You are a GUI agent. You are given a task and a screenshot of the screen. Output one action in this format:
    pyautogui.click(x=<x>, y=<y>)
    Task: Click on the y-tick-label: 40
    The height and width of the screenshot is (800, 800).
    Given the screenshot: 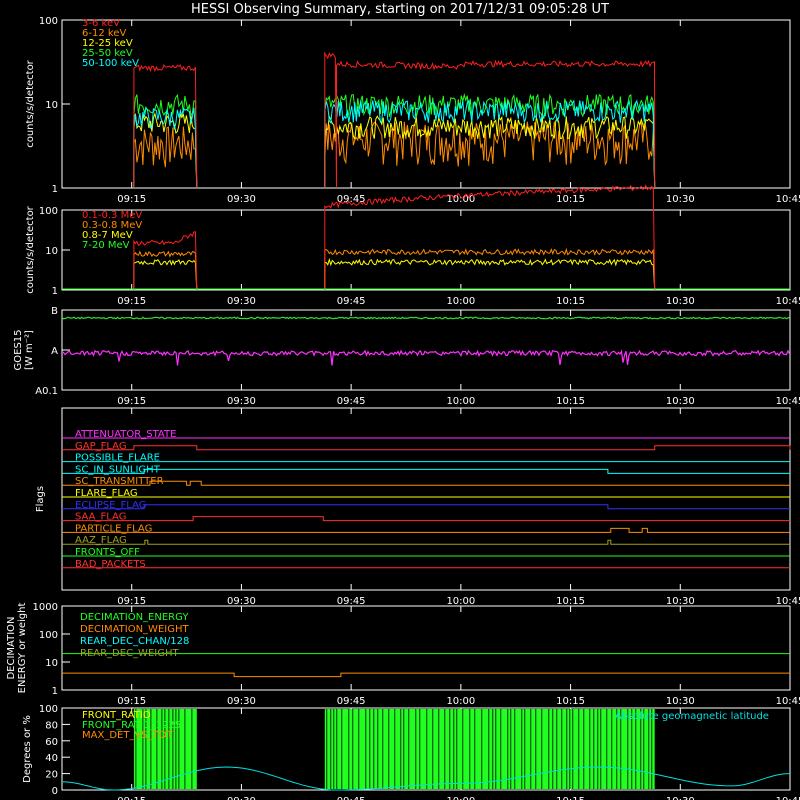 What is the action you would take?
    pyautogui.click(x=51, y=758)
    